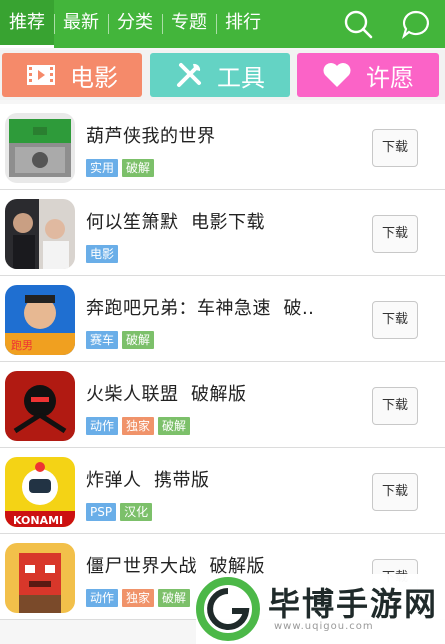  Describe the element at coordinates (166, 393) in the screenshot. I see `app-title: 火柴人联盟 破解版` at that location.